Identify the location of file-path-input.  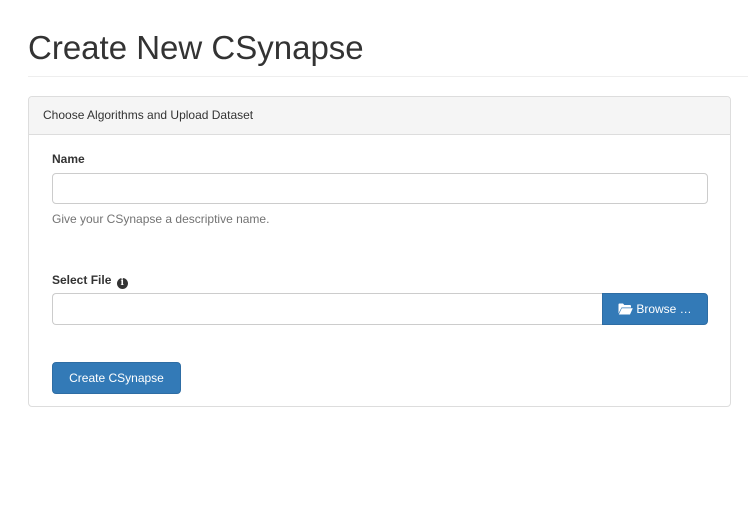
(327, 309).